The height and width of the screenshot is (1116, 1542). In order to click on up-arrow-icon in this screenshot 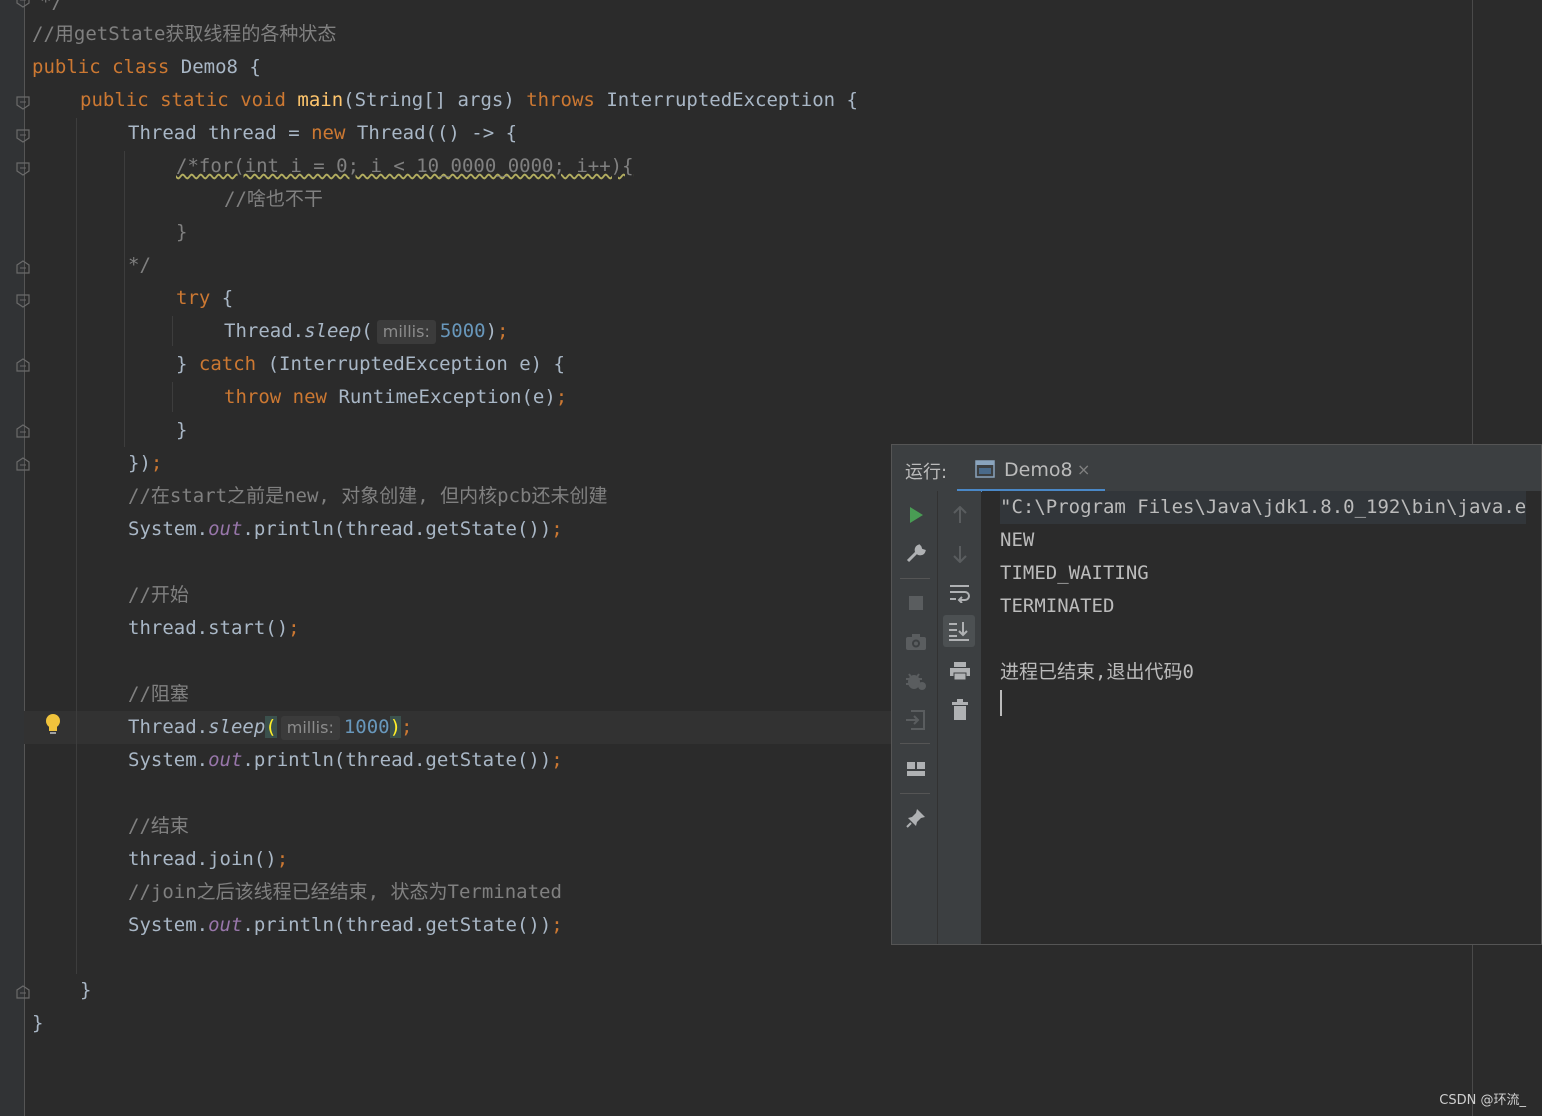, I will do `click(960, 515)`.